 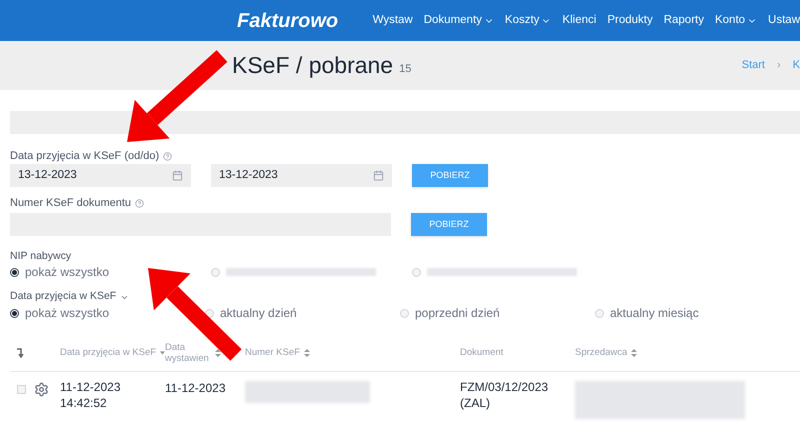 I want to click on nav-menu-item: Wystaw, so click(x=392, y=21).